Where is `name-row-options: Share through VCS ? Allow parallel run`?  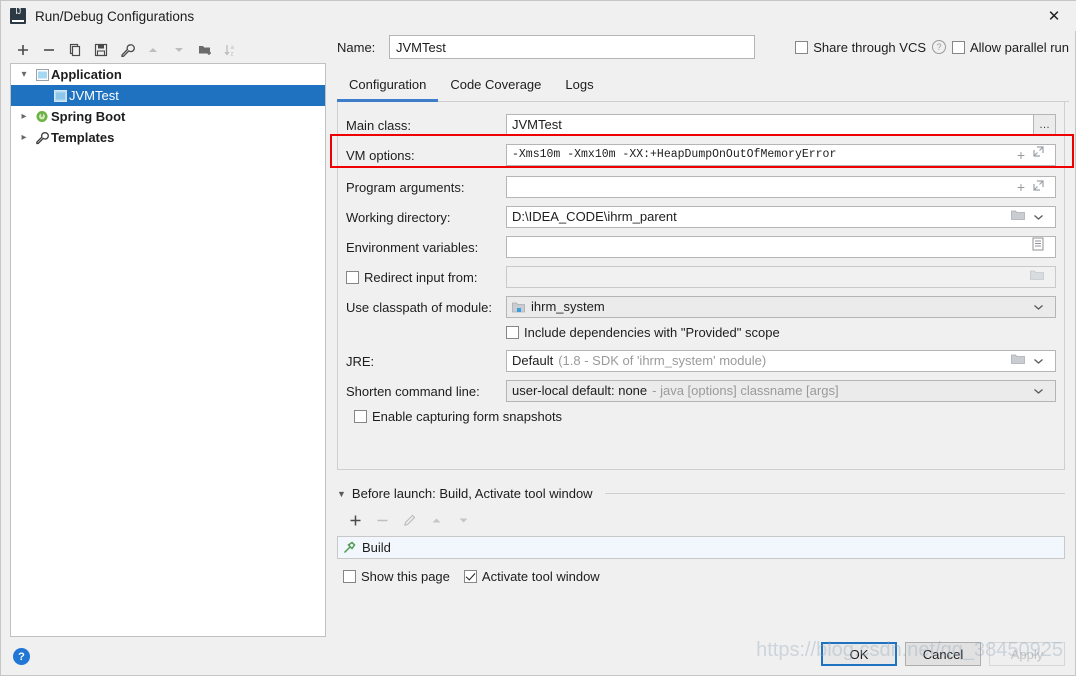
name-row-options: Share through VCS ? Allow parallel run is located at coordinates (932, 47).